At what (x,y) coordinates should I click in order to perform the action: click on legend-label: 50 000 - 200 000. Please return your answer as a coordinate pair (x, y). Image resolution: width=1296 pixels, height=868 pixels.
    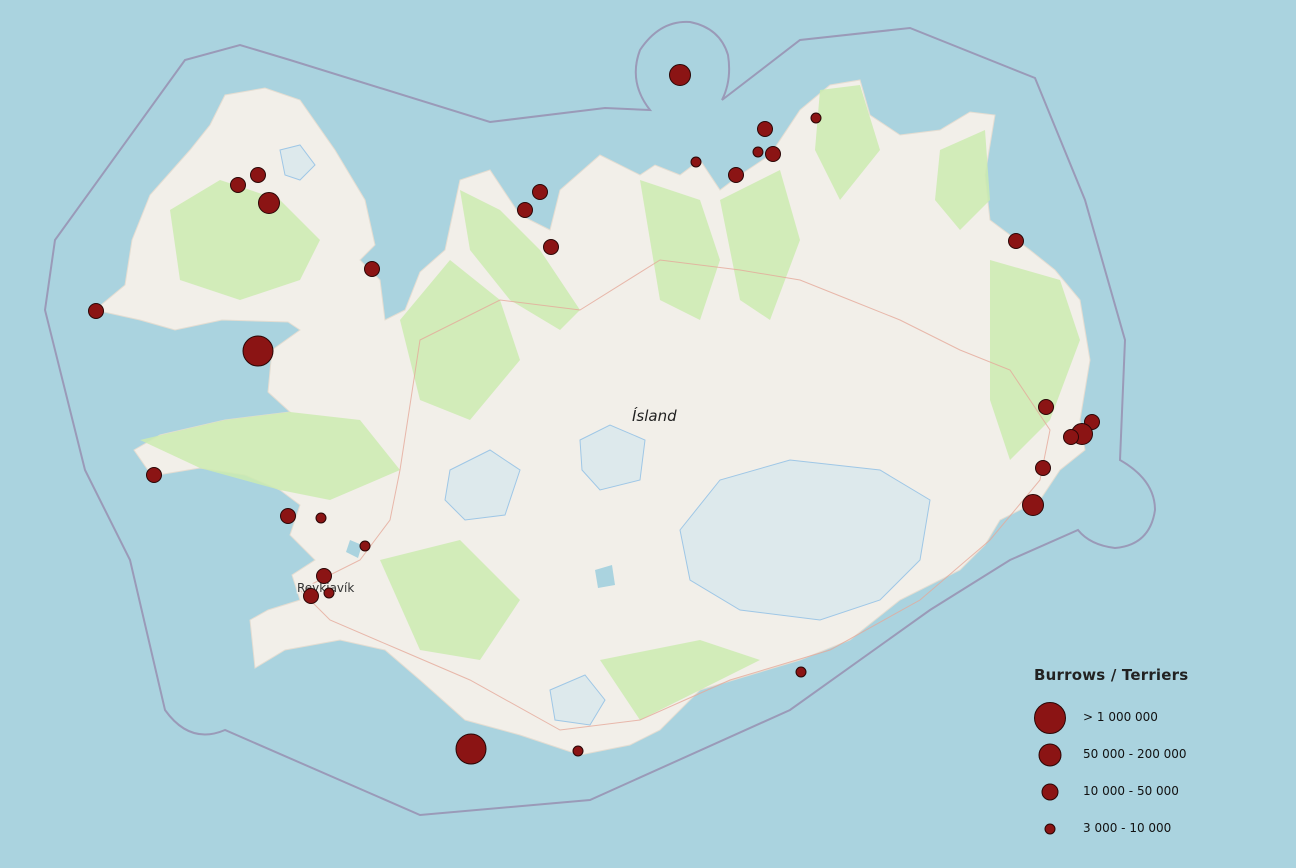
    Looking at the image, I should click on (1135, 754).